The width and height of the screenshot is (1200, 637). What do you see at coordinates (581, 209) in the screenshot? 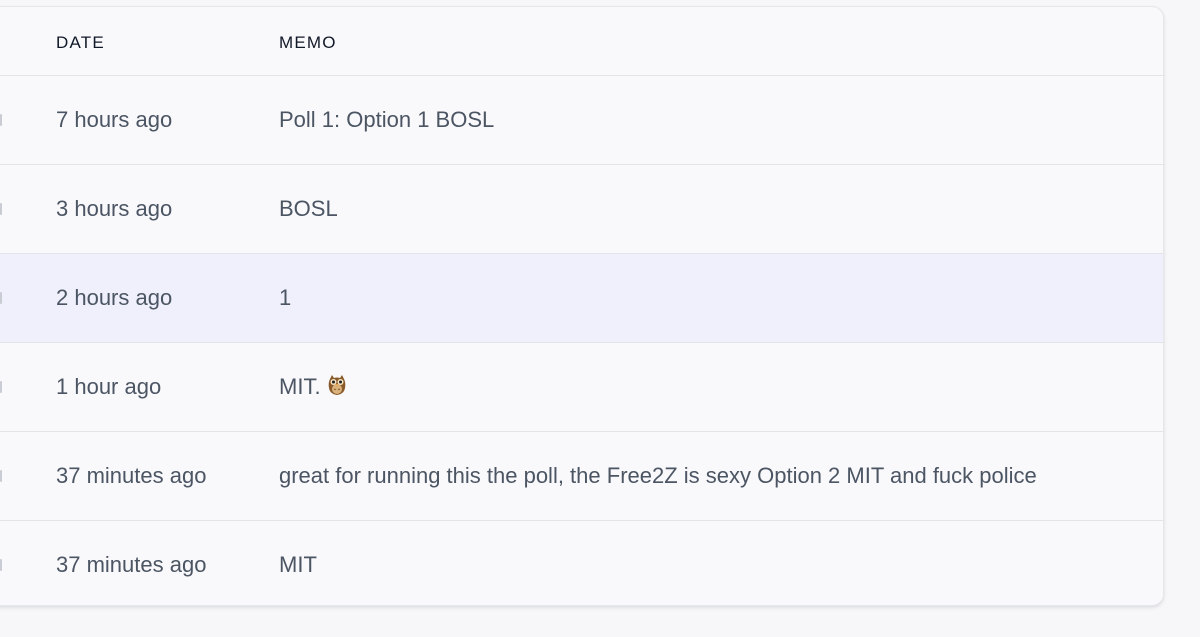
I see `table-row: 3 hours ago BOSL` at bounding box center [581, 209].